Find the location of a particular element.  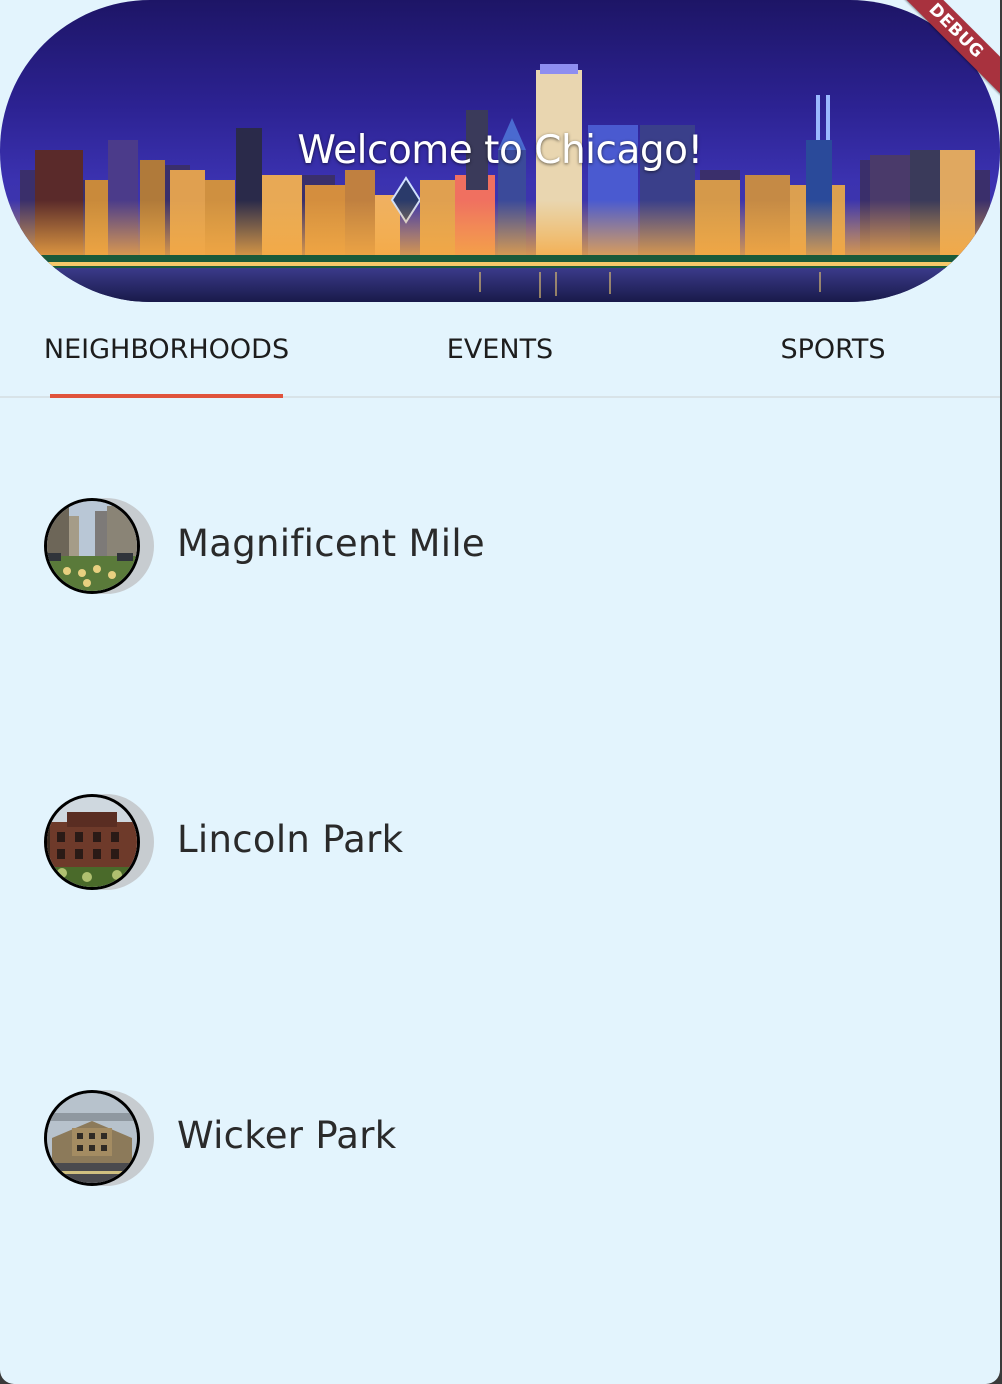

tab-neighborhoods: NEIGHBORHOODS is located at coordinates (166, 349).